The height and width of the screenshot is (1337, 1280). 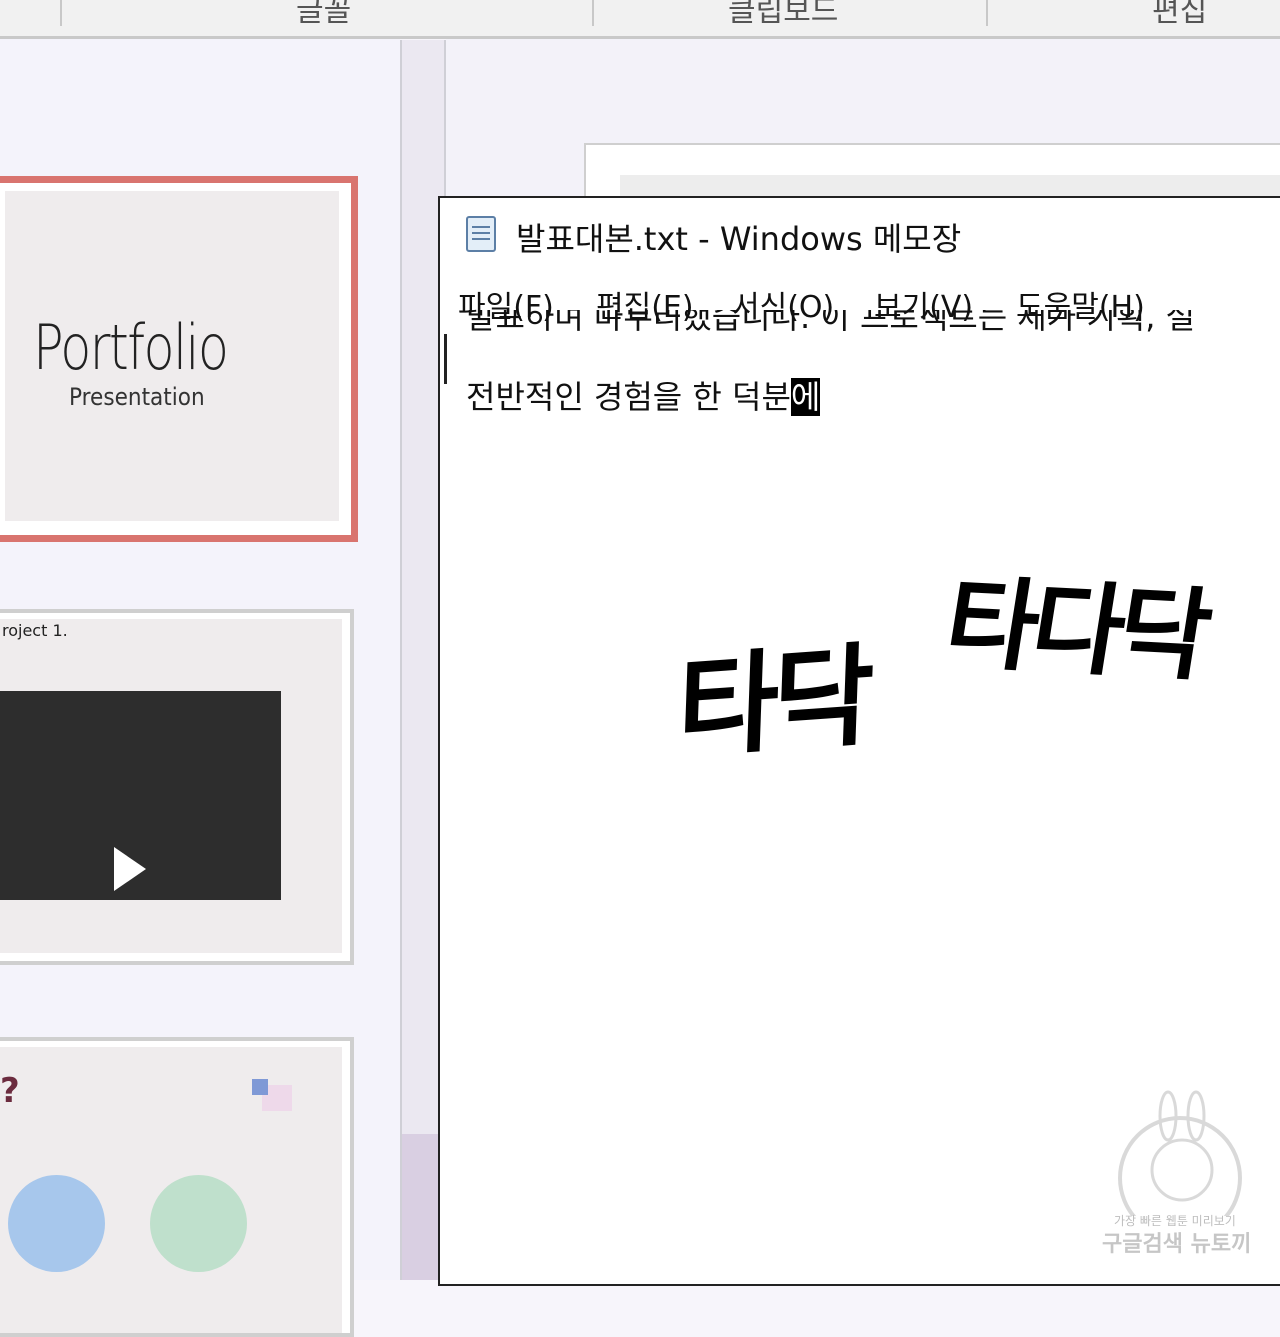 I want to click on slide-thumbnail-2: roject 1., so click(x=177, y=787).